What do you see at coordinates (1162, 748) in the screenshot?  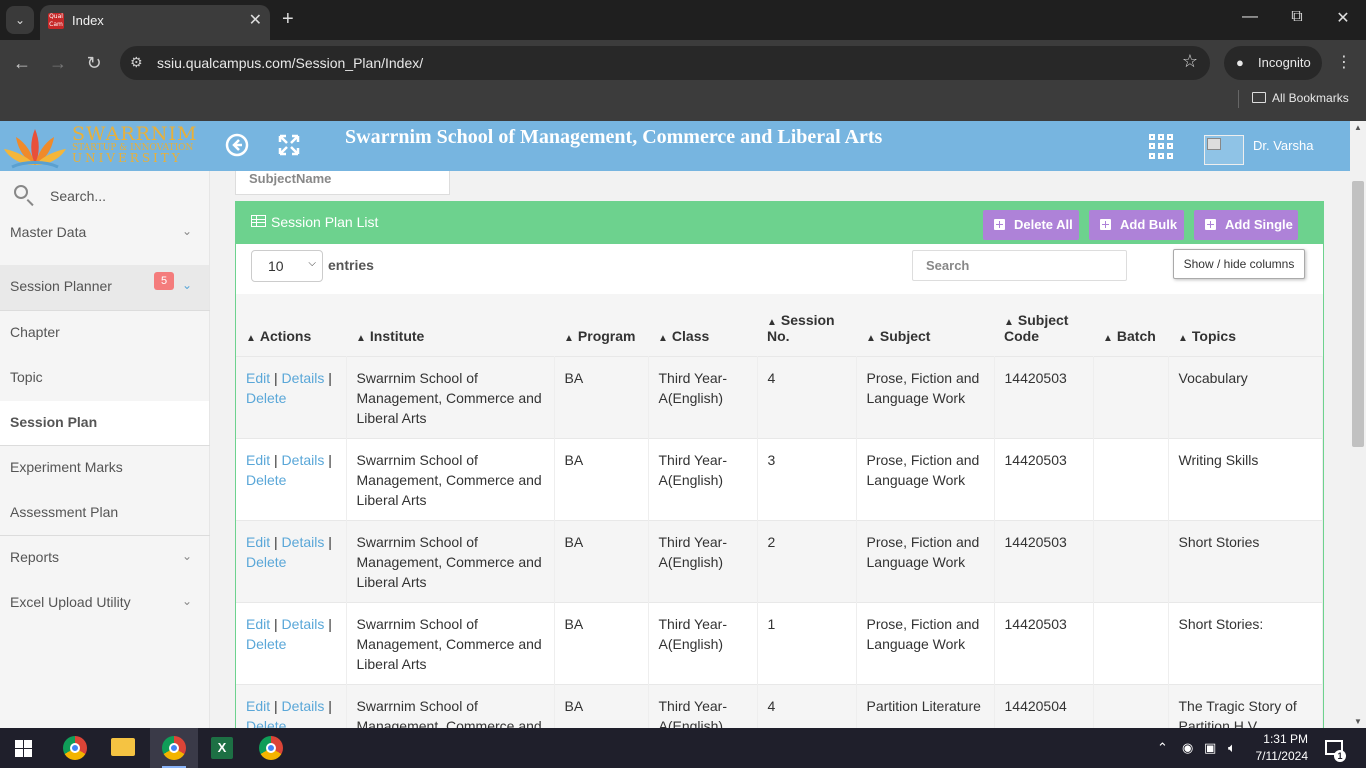 I see `tray-chevron-up-icon: ⌃` at bounding box center [1162, 748].